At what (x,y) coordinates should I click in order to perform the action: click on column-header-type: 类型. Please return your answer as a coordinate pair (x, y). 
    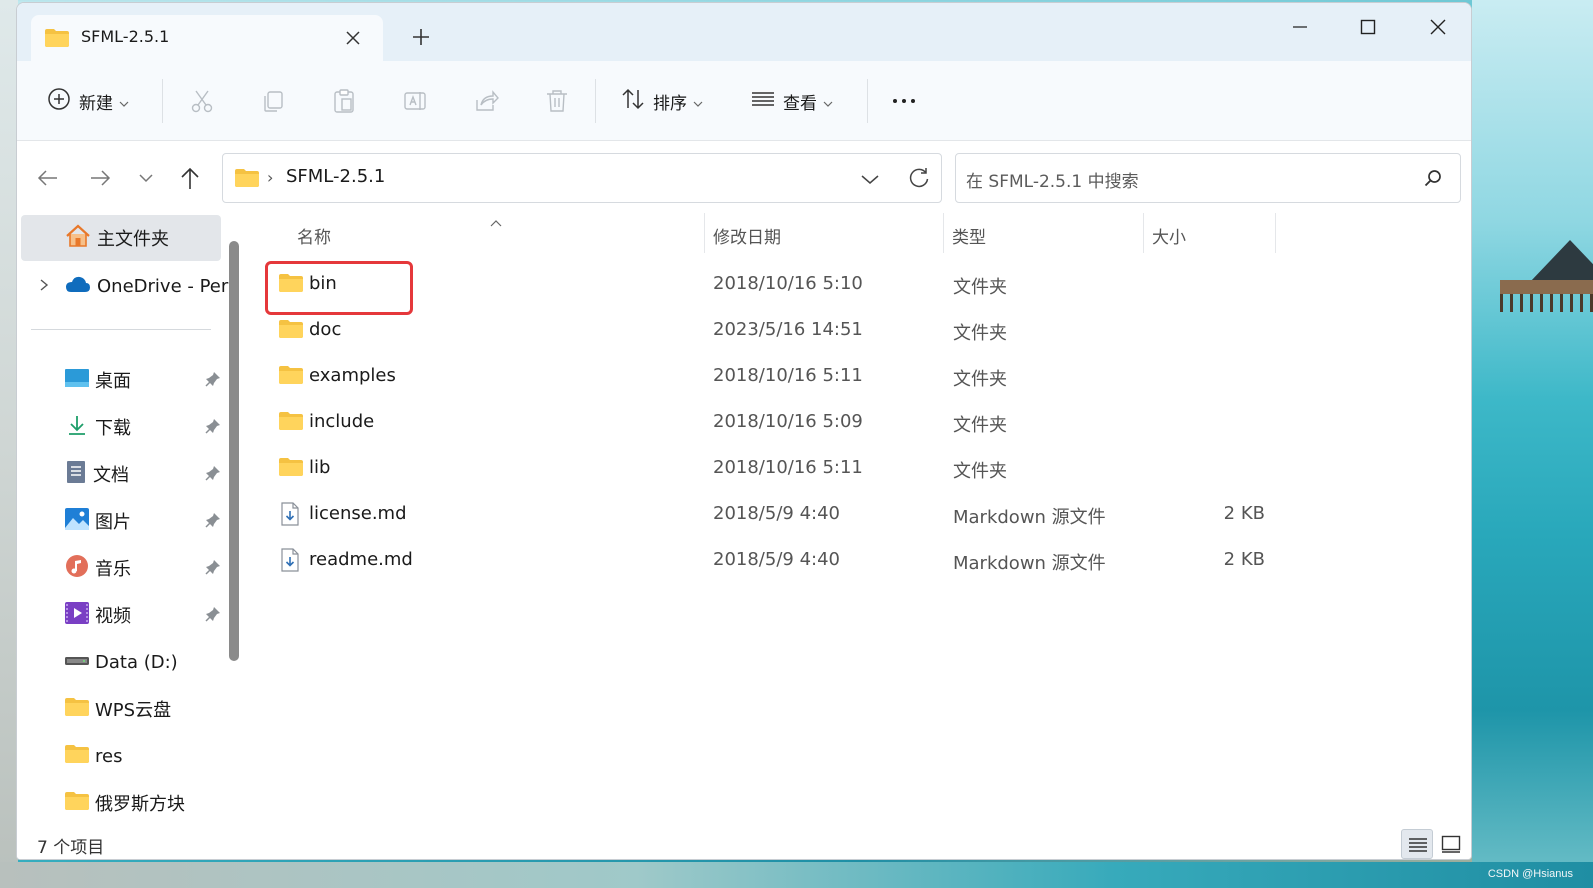
    Looking at the image, I should click on (969, 235).